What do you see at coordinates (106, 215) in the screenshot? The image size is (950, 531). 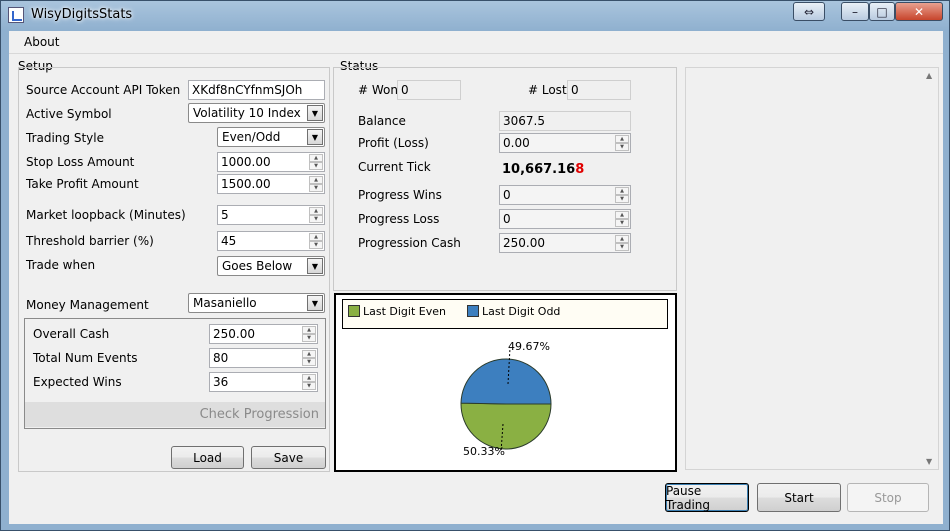 I see `loopback-label: Market loopback (Minutes)` at bounding box center [106, 215].